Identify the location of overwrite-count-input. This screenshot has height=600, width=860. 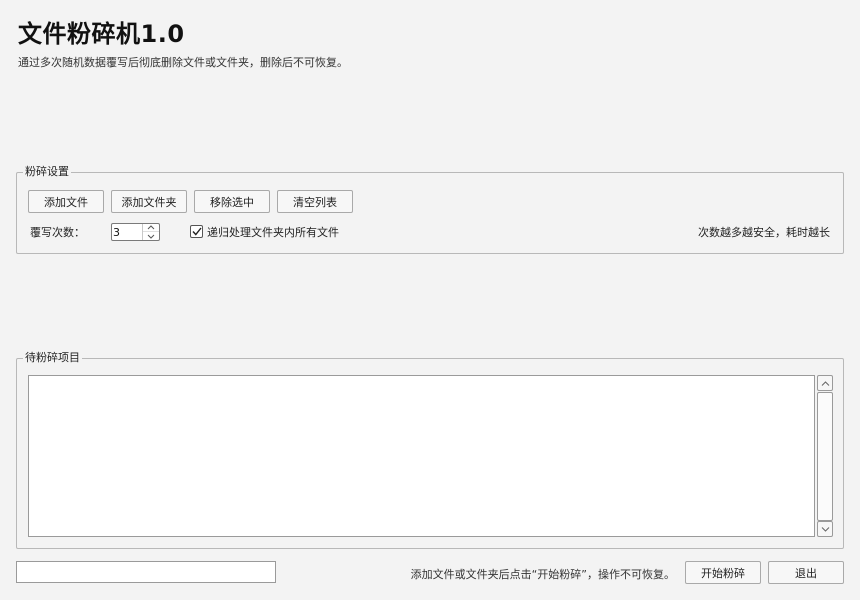
(128, 232).